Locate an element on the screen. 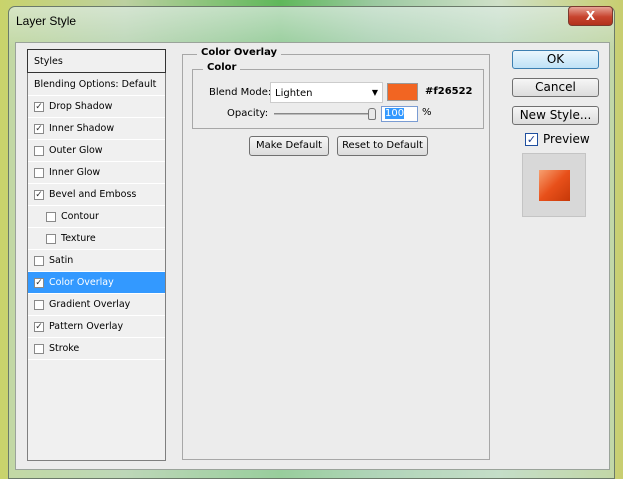 The height and width of the screenshot is (479, 623). style-item-label: Gradient Overlay is located at coordinates (90, 304).